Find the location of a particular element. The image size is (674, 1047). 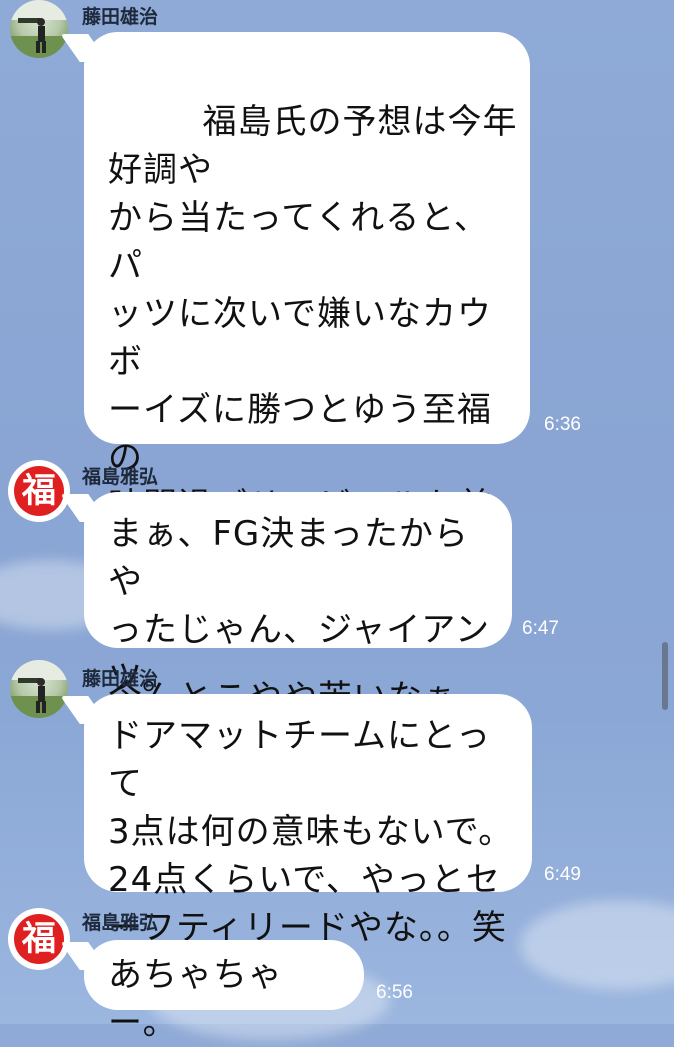

message-time: 6:56 is located at coordinates (394, 992).